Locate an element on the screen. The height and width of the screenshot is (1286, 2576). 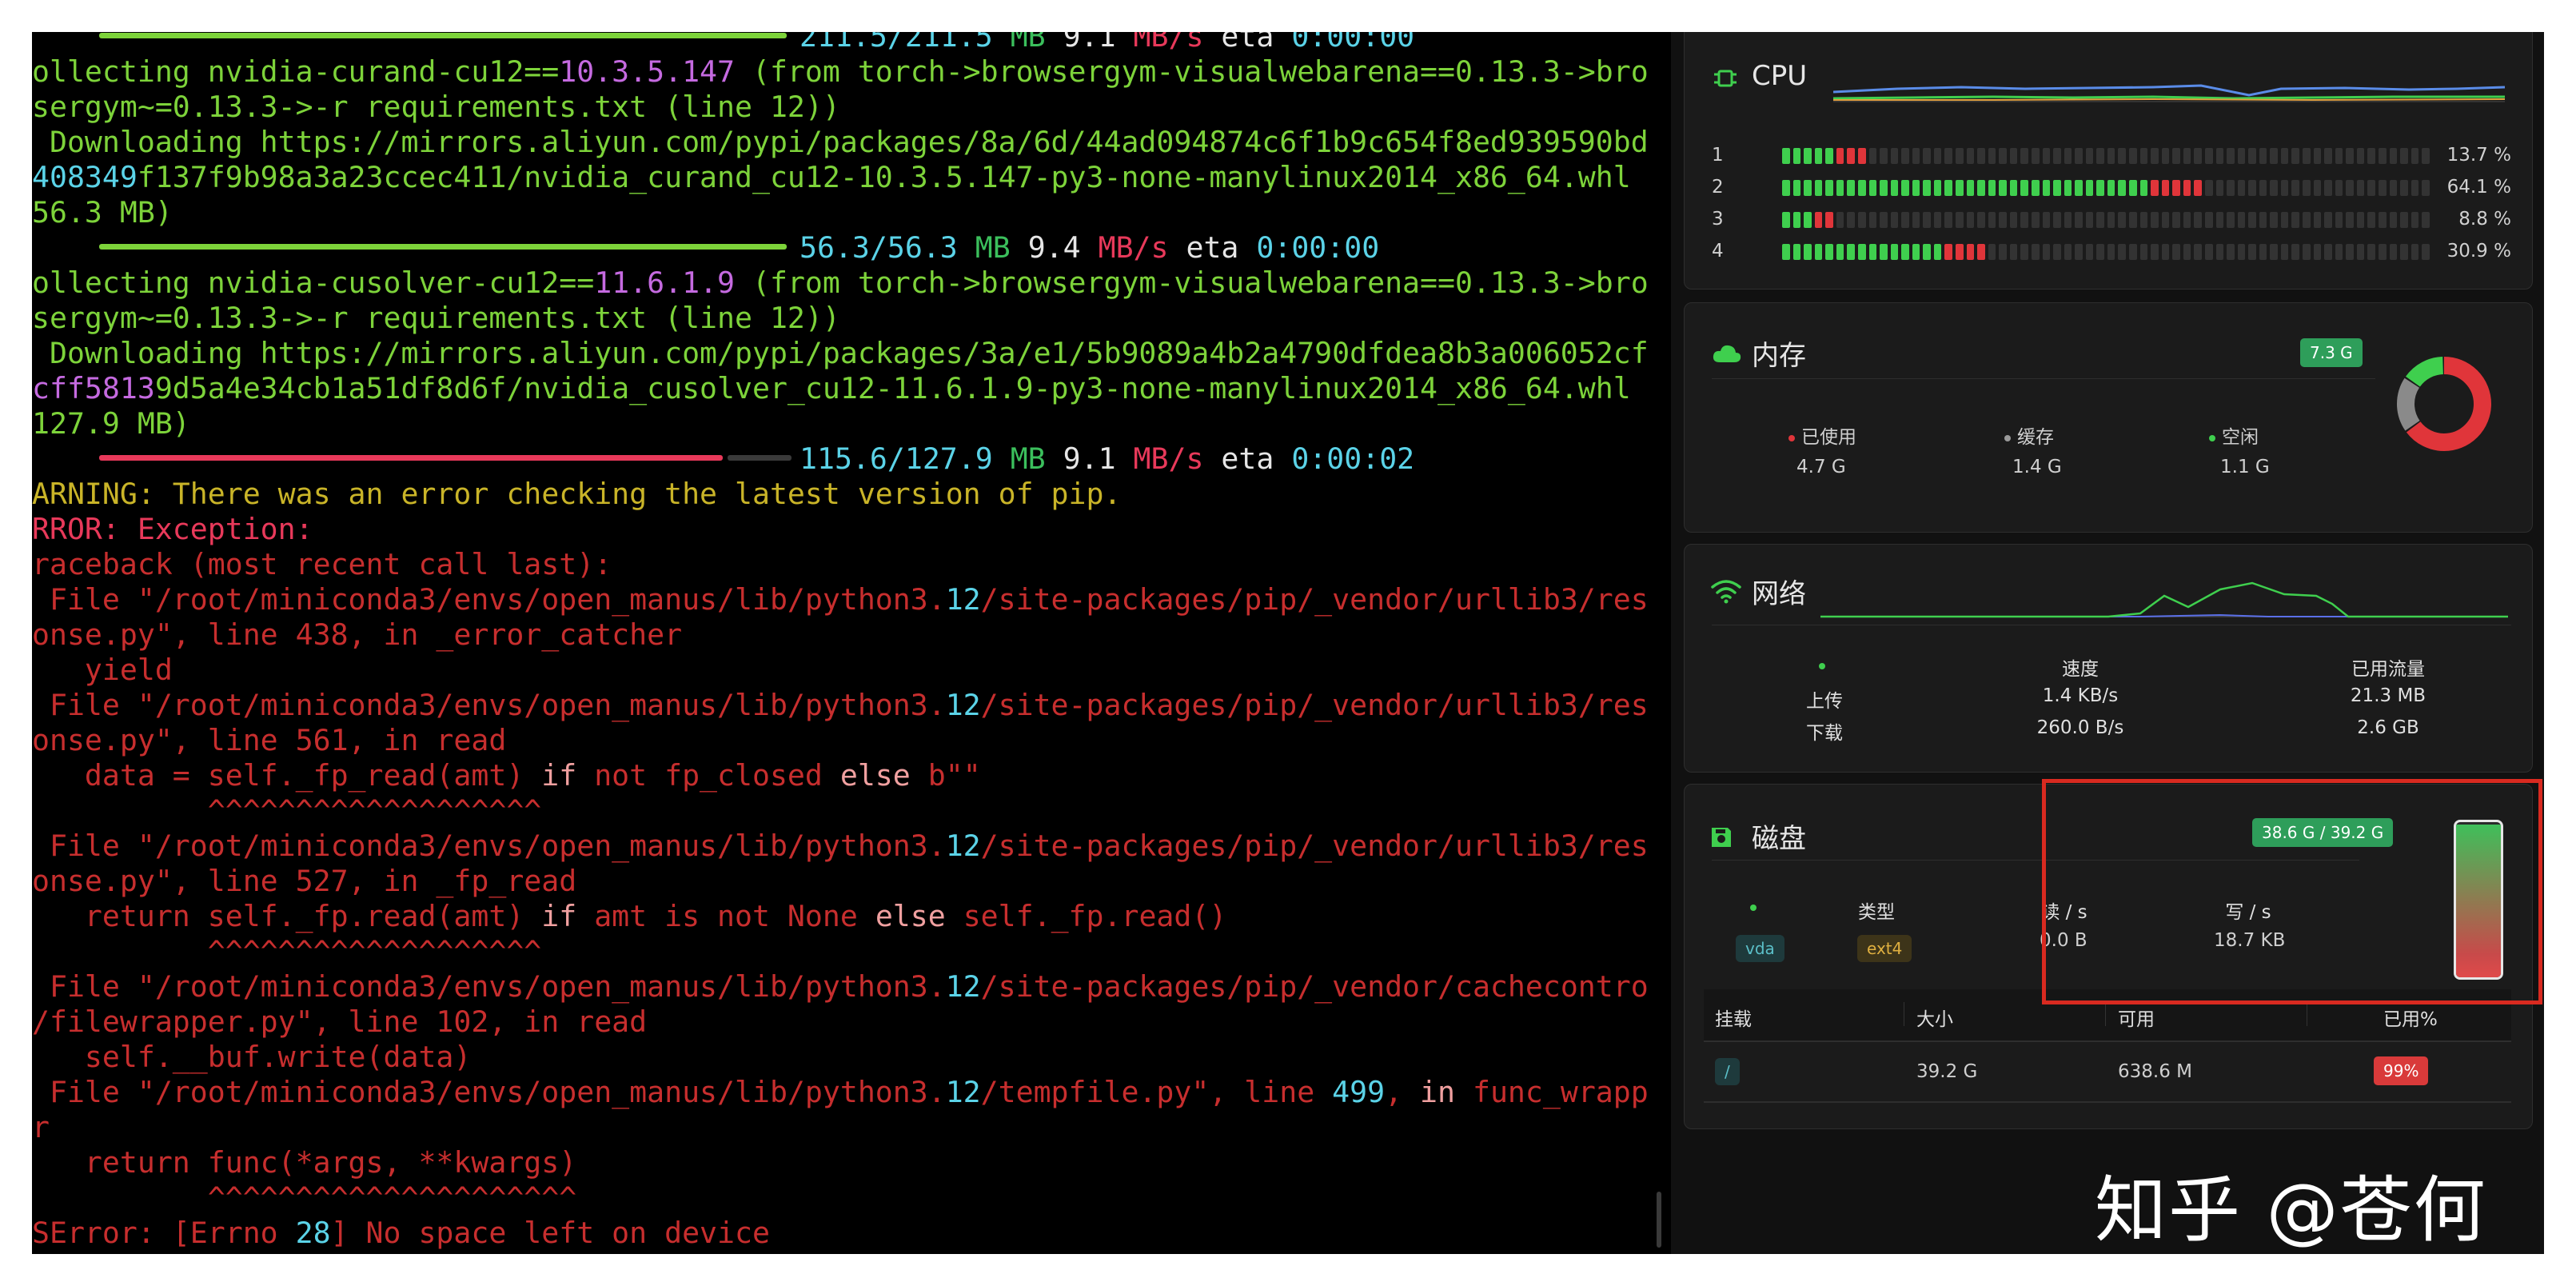
terminal-text: ^^^^^^^^^^^^^^^^^^^ is located at coordinates (287, 810).